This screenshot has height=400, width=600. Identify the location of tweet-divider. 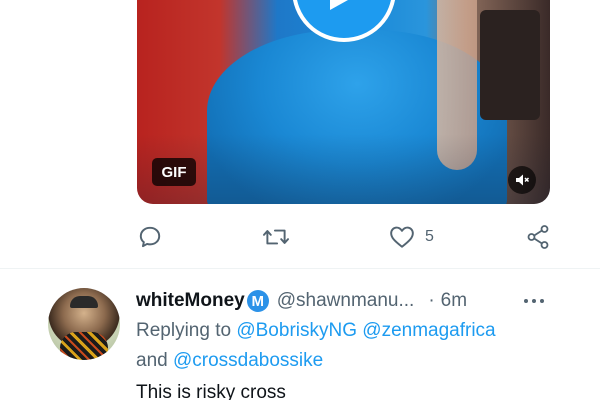
(300, 268).